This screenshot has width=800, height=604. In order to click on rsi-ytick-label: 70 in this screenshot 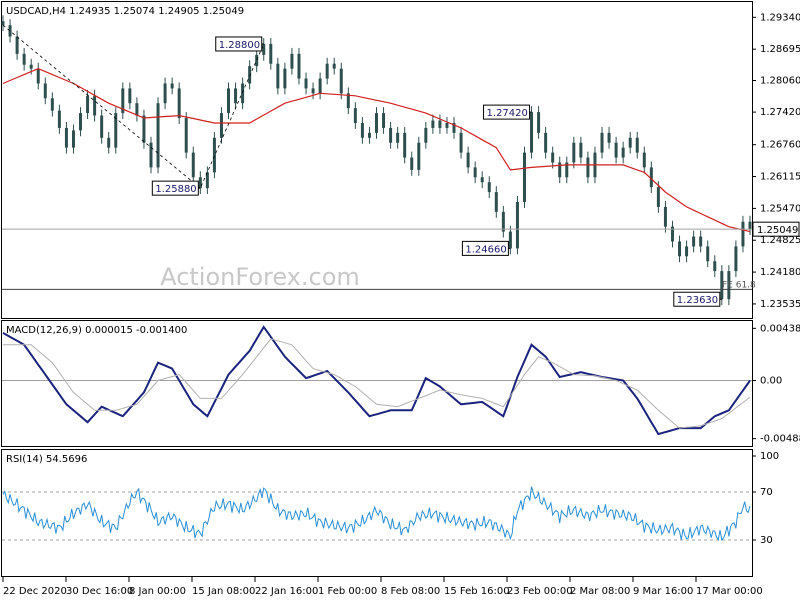, I will do `click(766, 492)`.